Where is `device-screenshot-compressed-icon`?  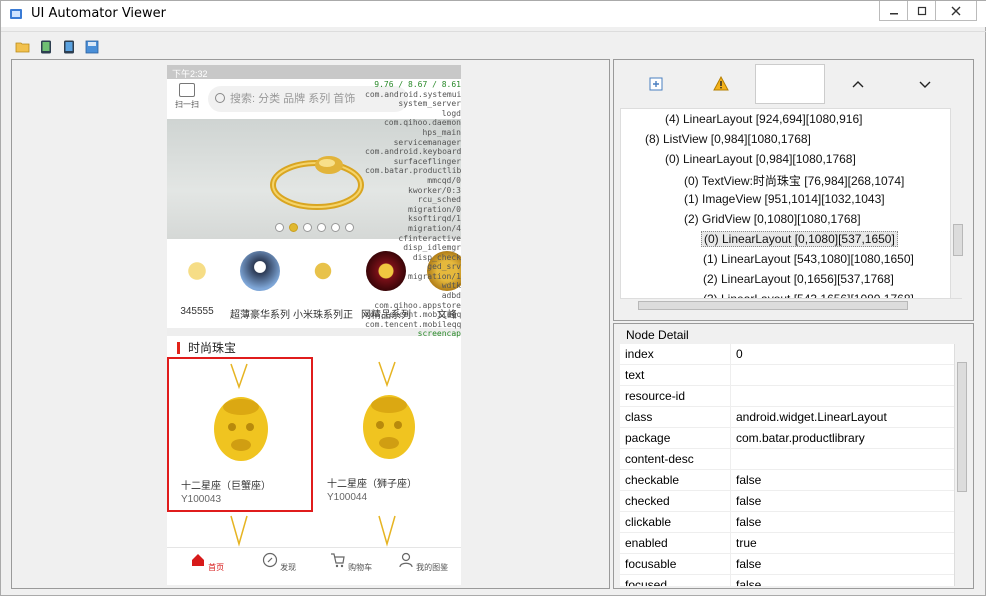 device-screenshot-compressed-icon is located at coordinates (69, 47).